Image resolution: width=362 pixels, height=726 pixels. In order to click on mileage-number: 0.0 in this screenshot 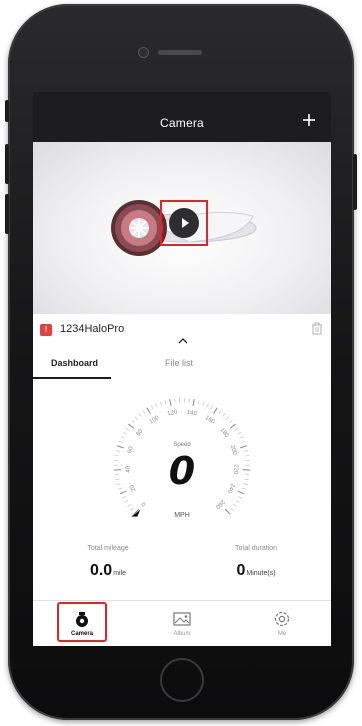, I will do `click(101, 570)`.